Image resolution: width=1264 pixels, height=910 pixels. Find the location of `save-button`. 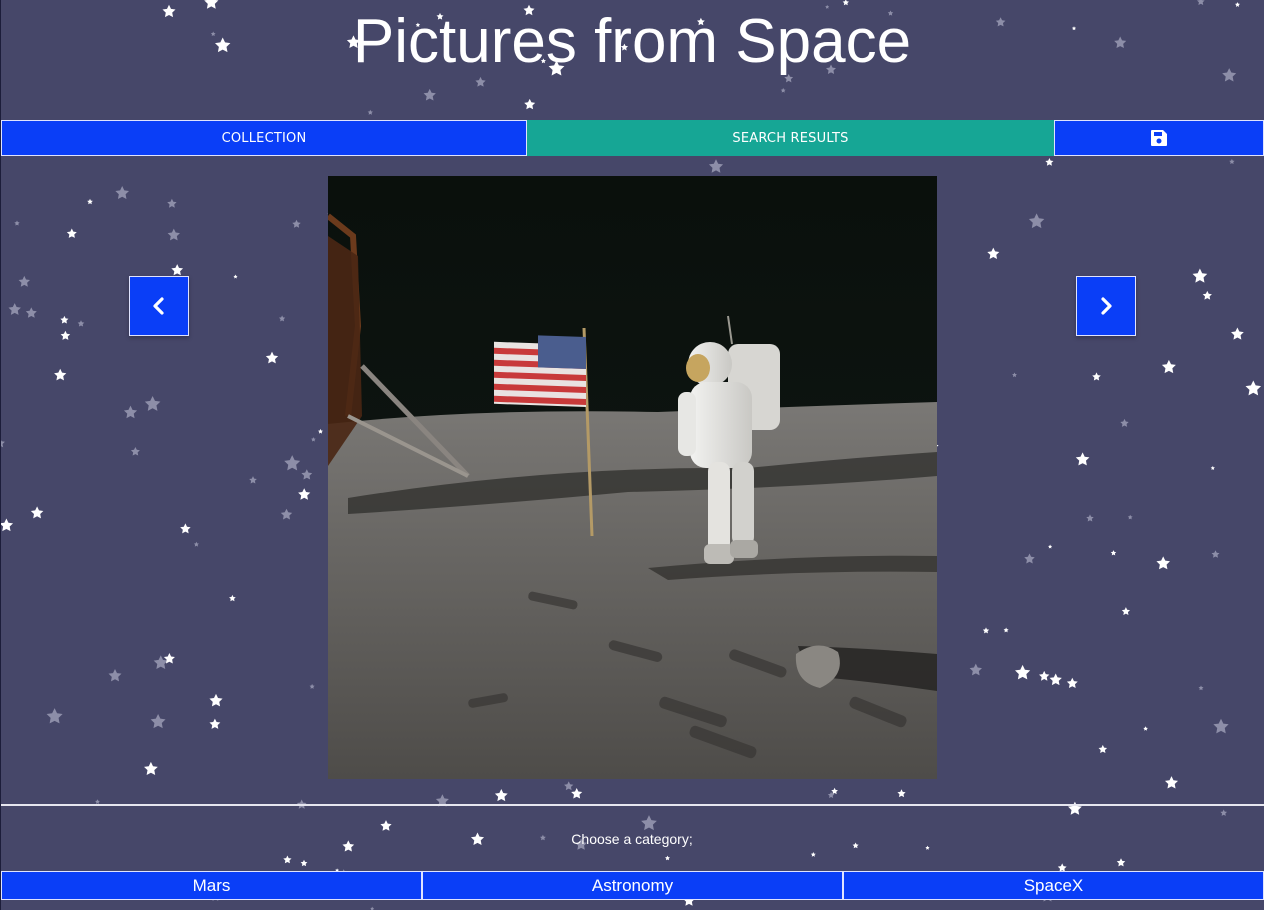

save-button is located at coordinates (1159, 138).